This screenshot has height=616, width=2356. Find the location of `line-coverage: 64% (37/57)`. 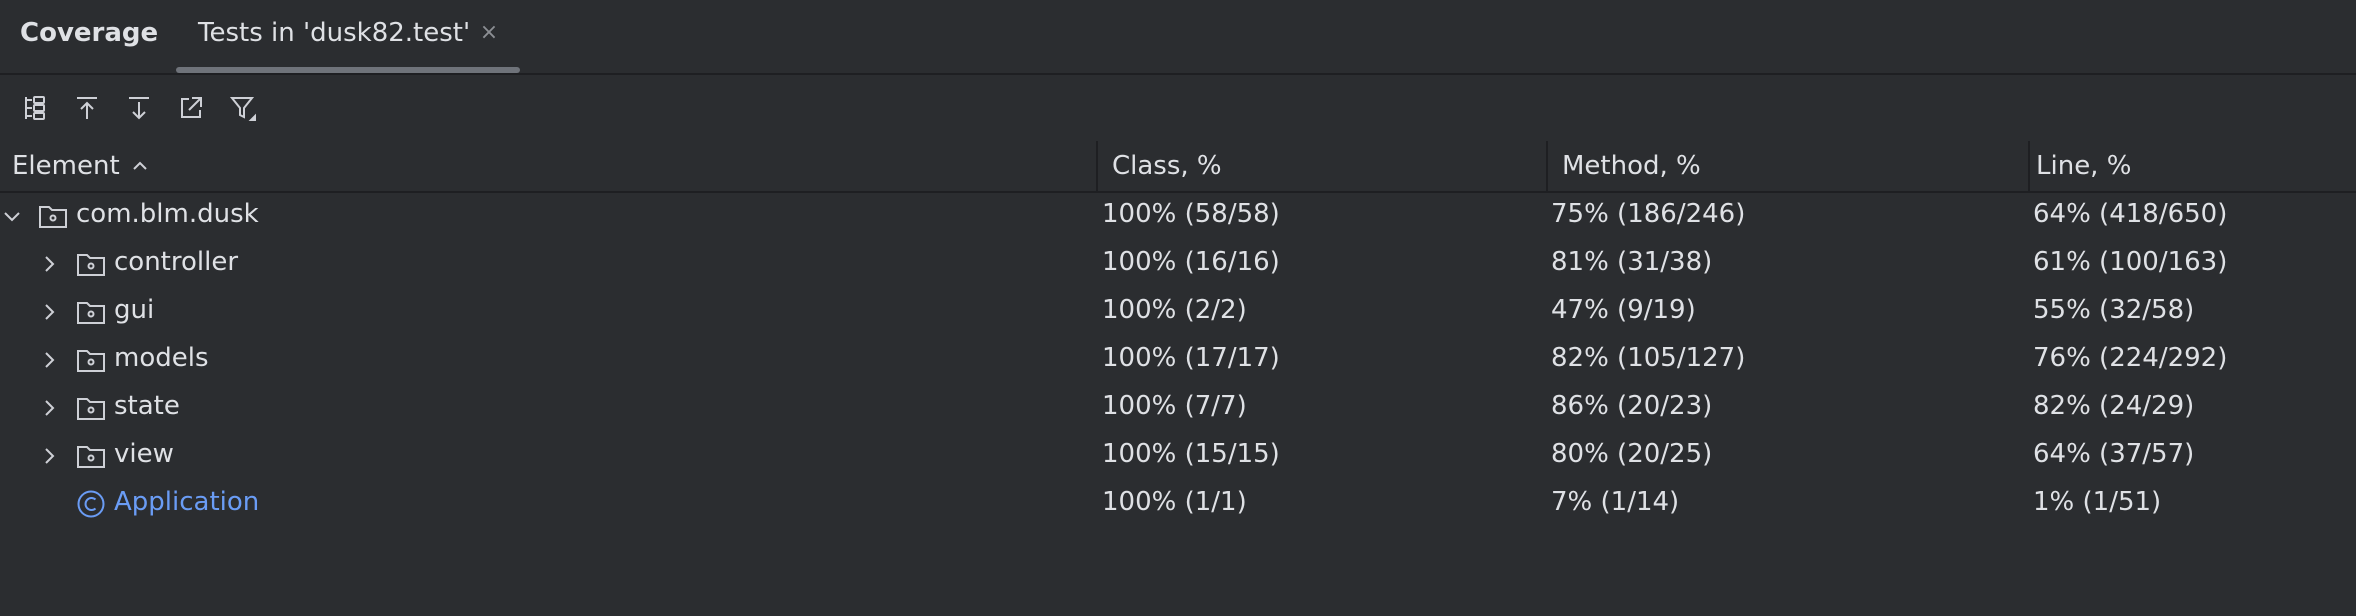

line-coverage: 64% (37/57) is located at coordinates (2114, 454).